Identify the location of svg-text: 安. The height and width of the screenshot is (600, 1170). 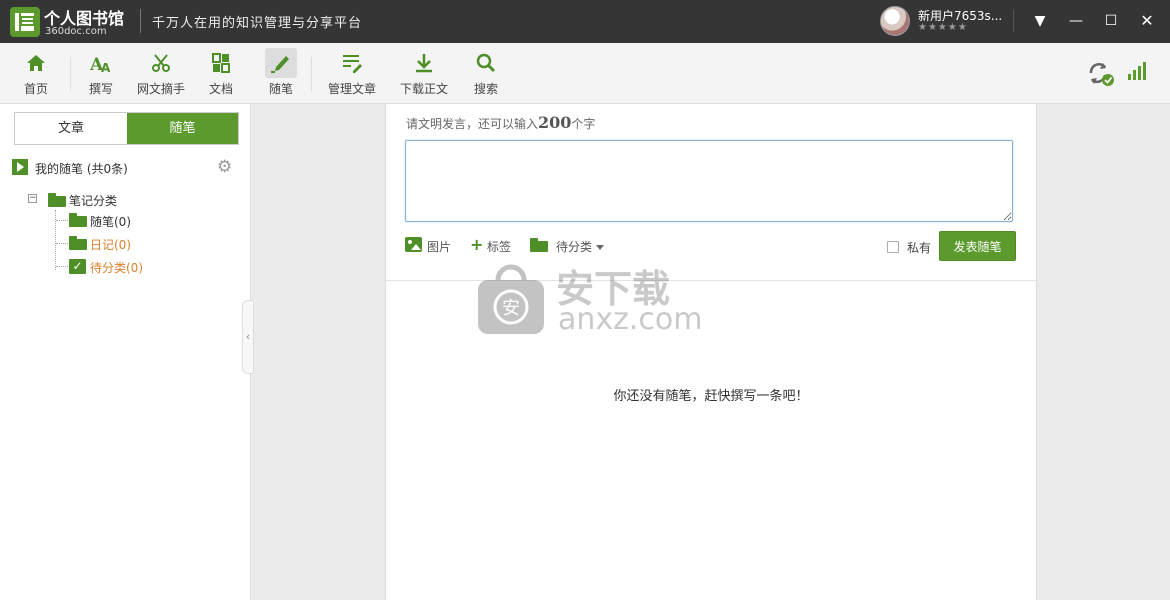
(511, 308).